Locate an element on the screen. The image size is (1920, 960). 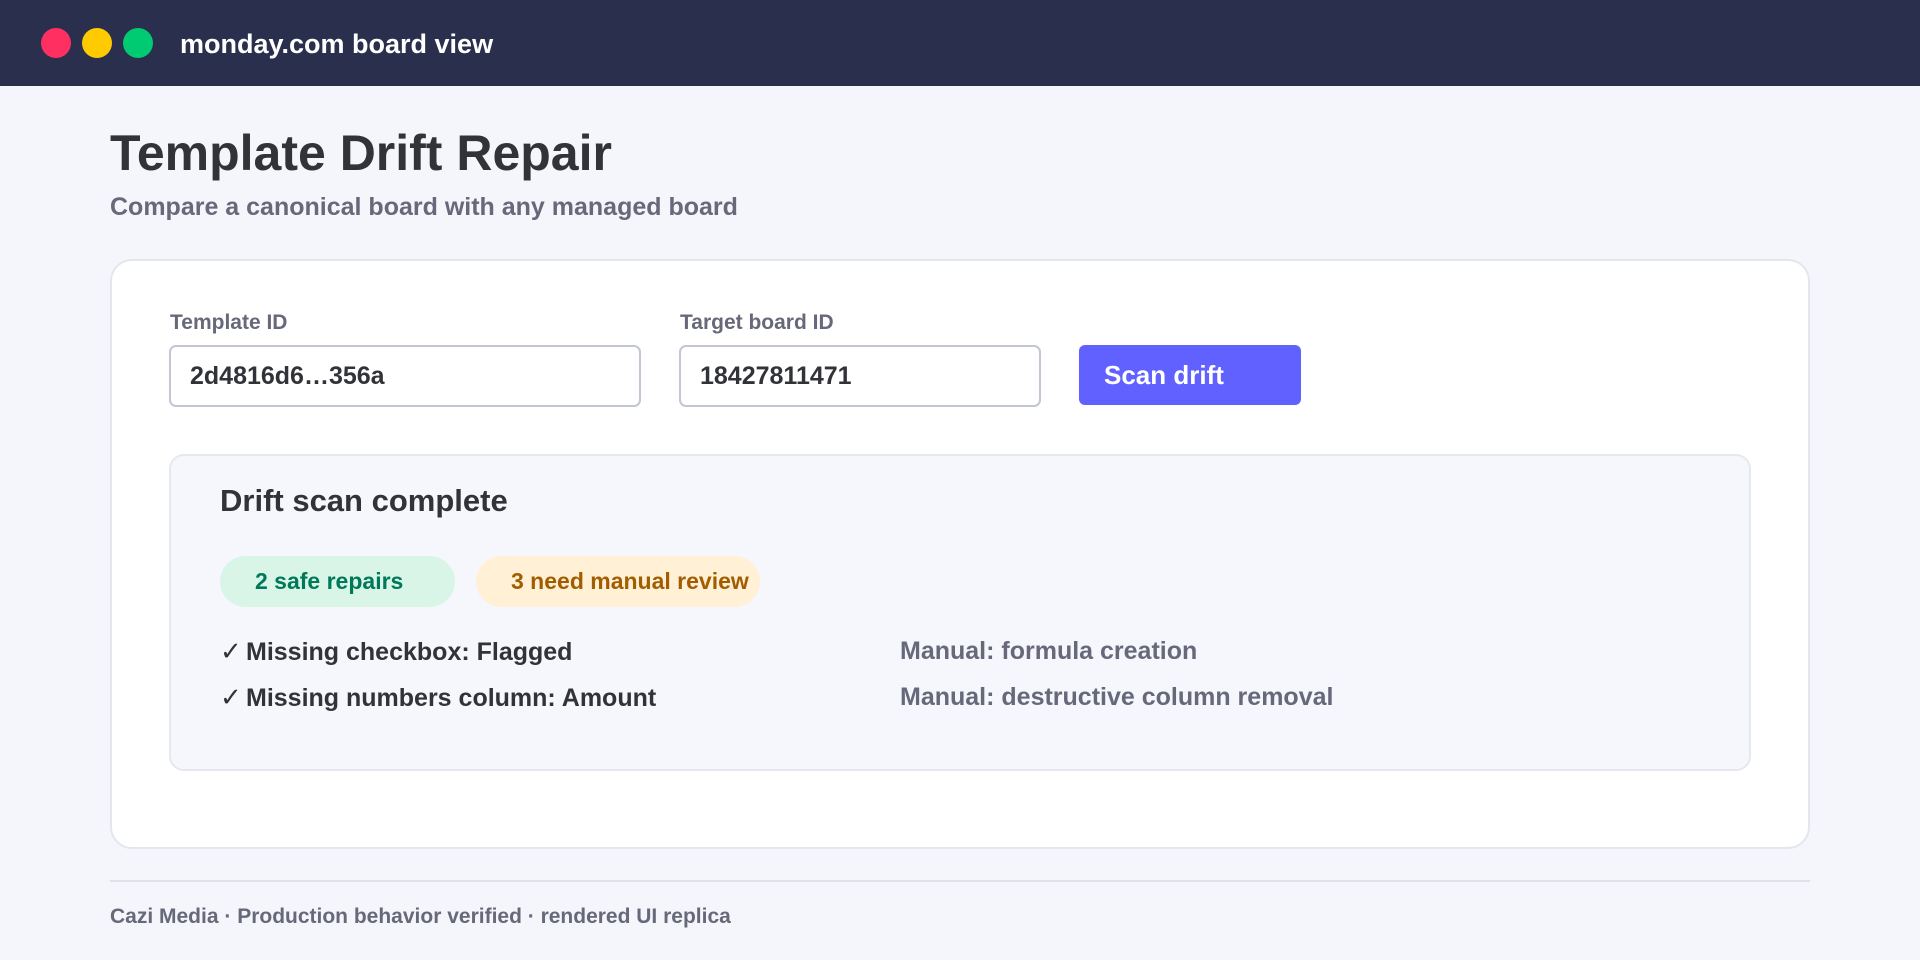
target-board-id-label: Target board ID is located at coordinates (757, 322).